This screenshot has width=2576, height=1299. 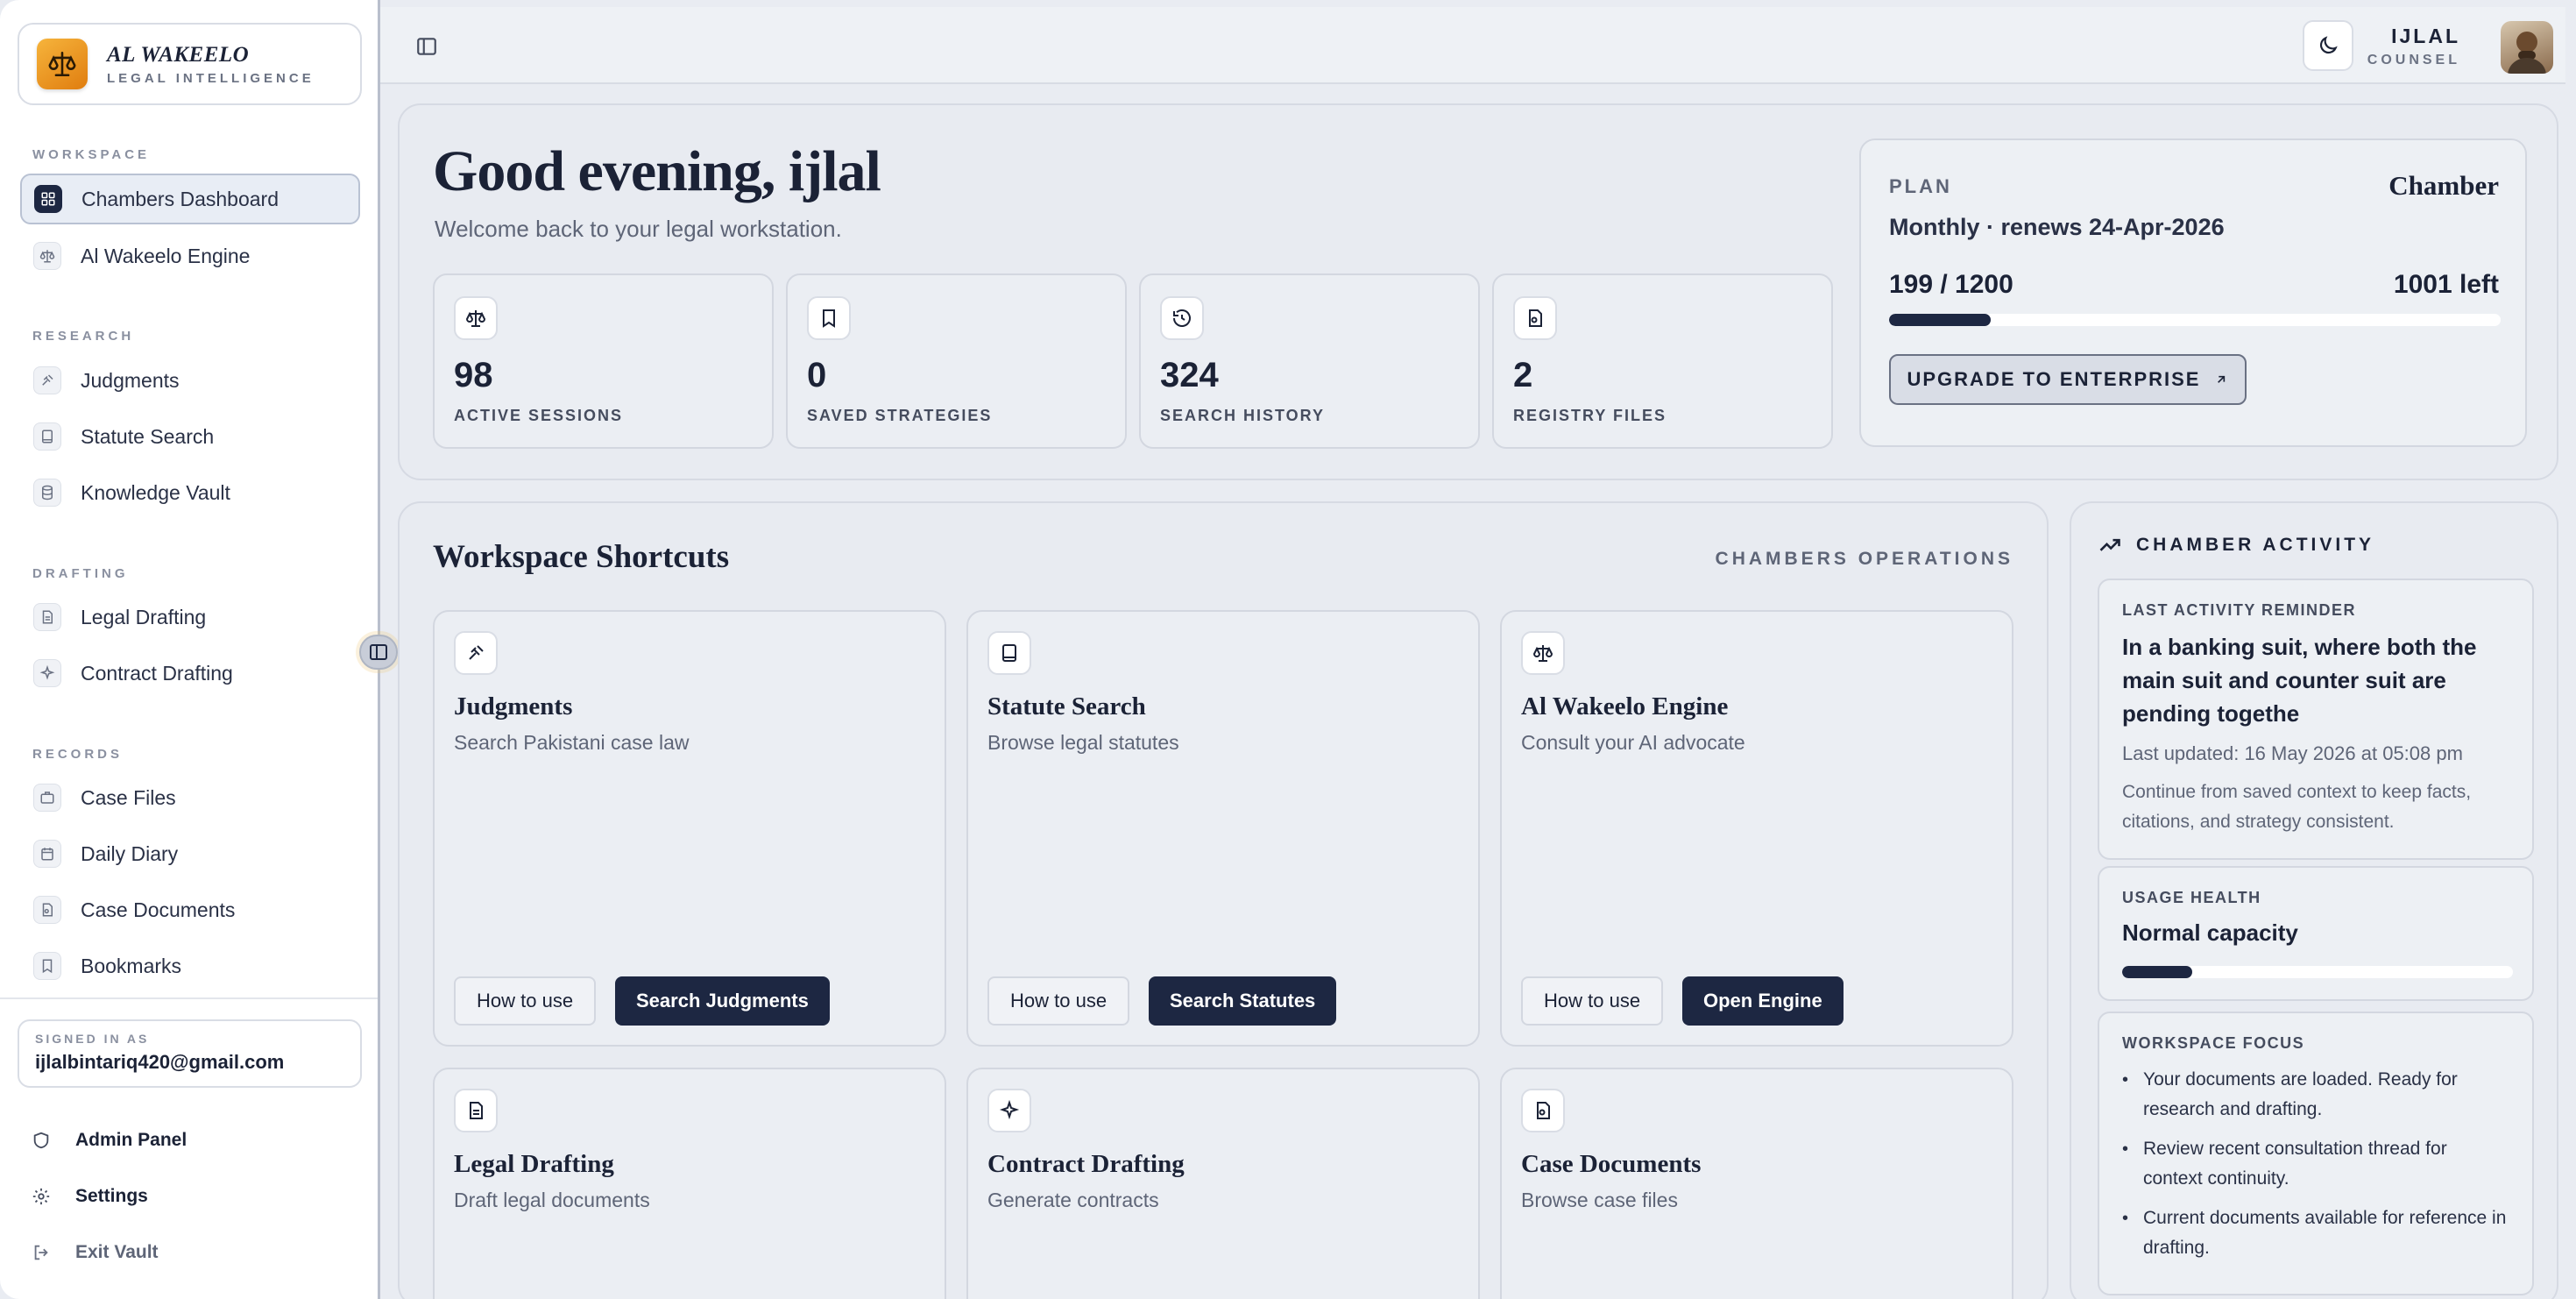 I want to click on signed-in-email: ijlalbintariq420@gmail.com, so click(x=160, y=1062).